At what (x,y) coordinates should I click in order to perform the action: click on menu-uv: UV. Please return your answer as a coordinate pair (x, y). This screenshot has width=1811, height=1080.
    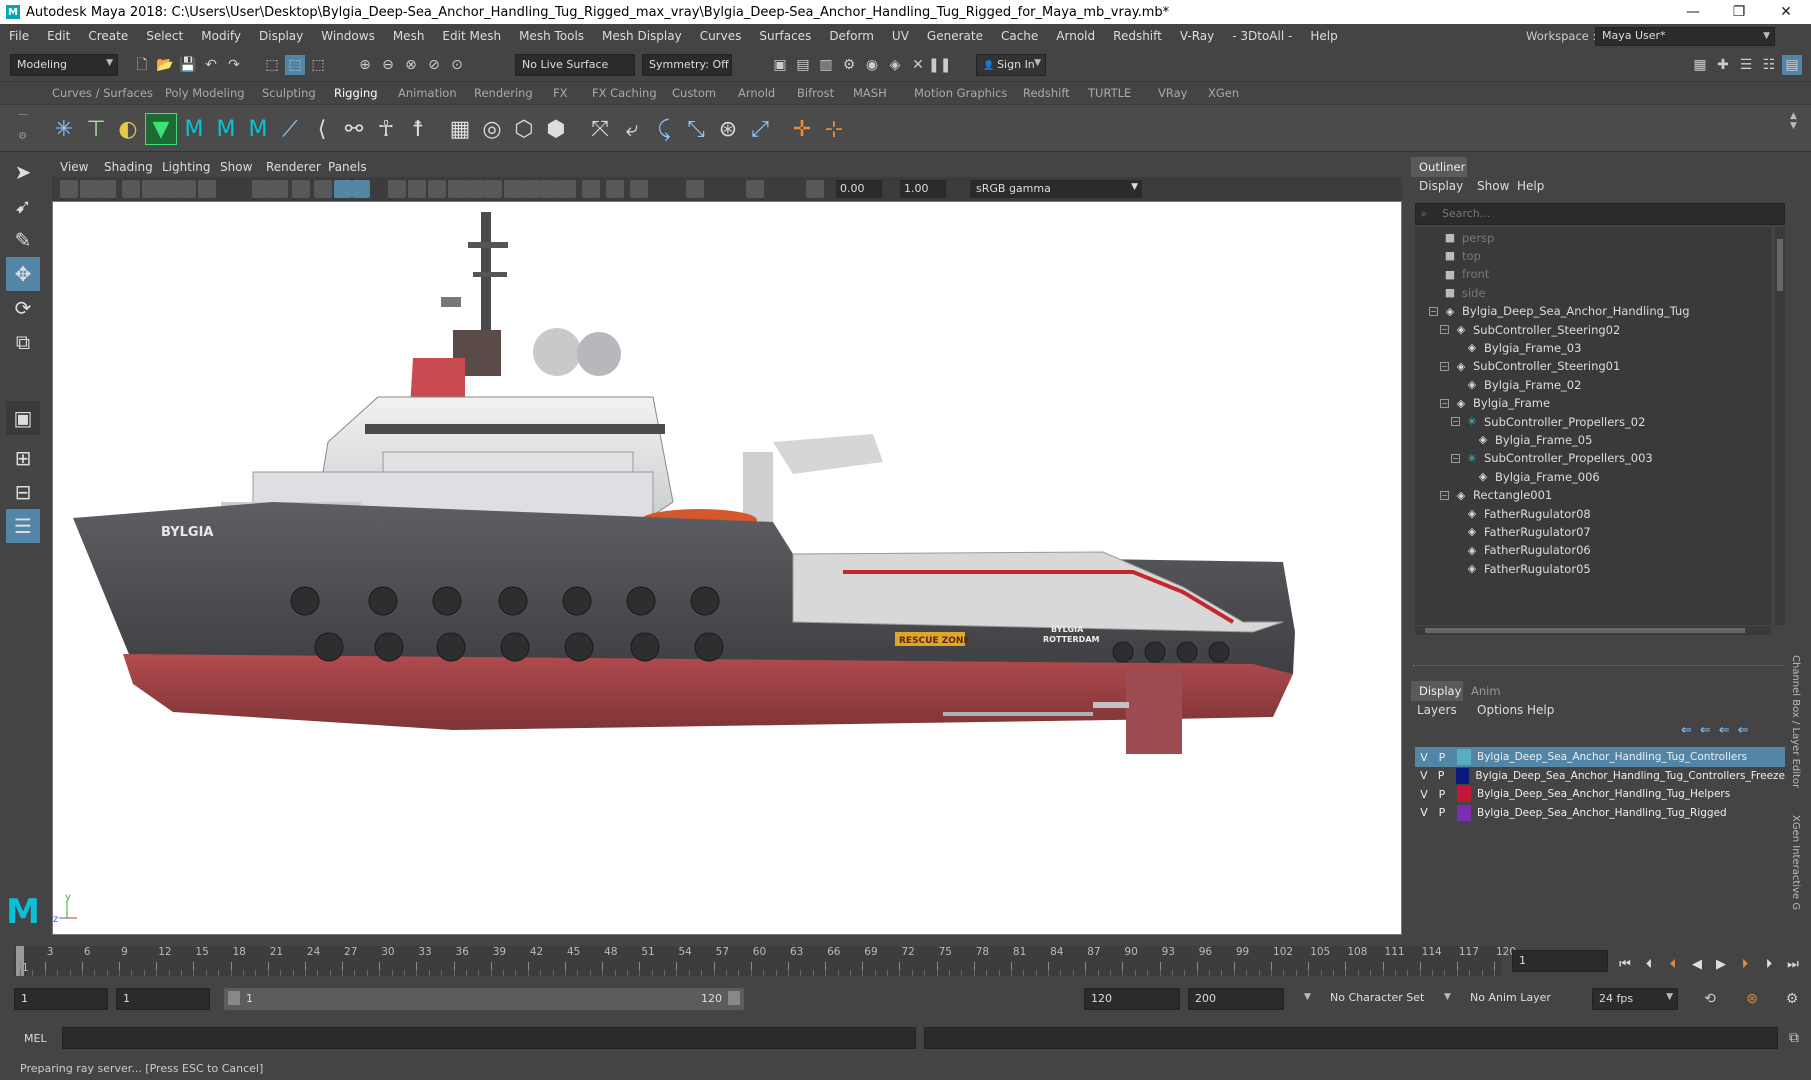
    Looking at the image, I should click on (900, 36).